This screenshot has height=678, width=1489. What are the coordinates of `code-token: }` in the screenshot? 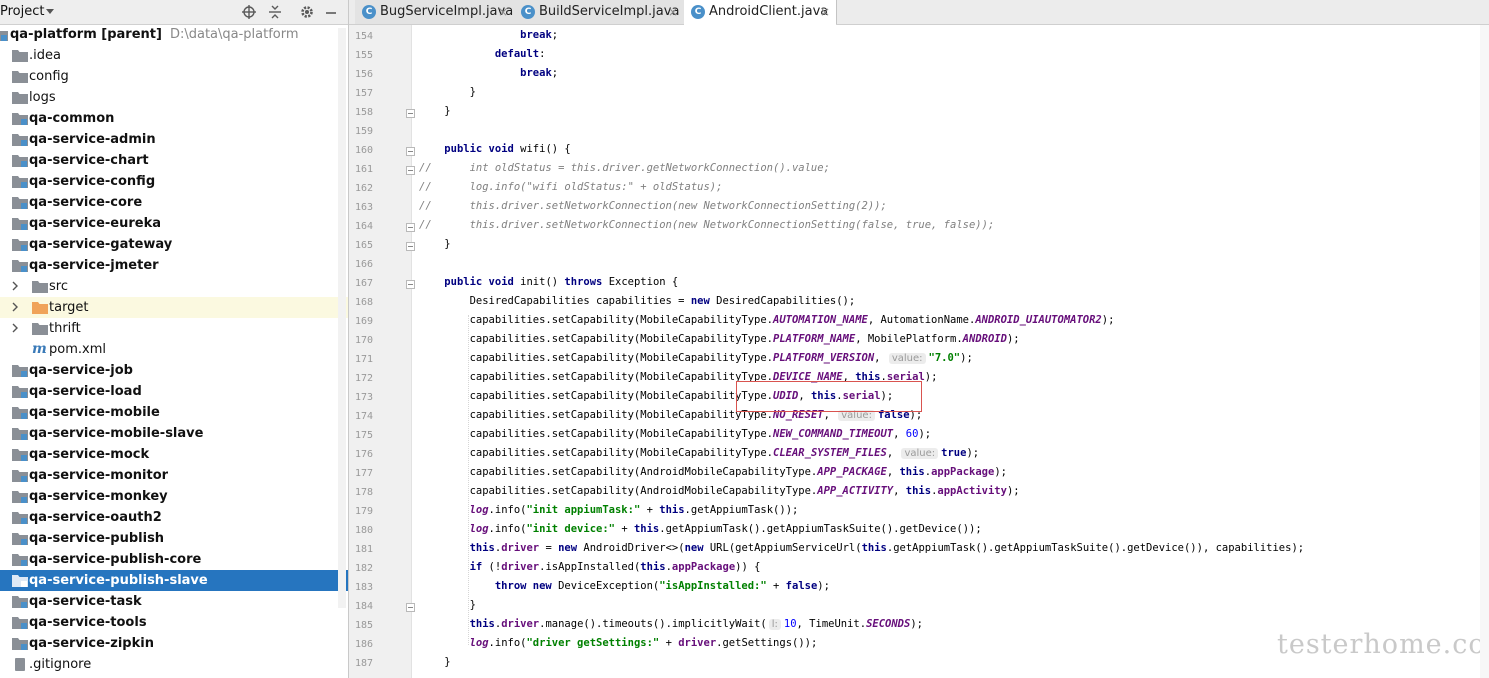 It's located at (435, 244).